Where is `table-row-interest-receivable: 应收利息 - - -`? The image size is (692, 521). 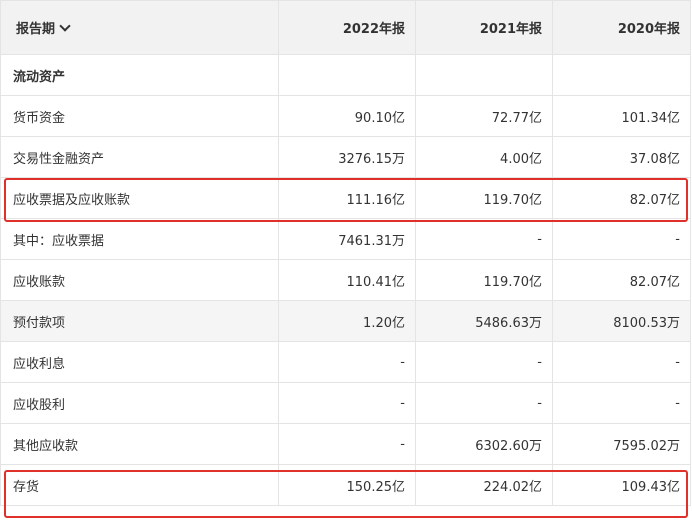
table-row-interest-receivable: 应收利息 - - - is located at coordinates (345, 362).